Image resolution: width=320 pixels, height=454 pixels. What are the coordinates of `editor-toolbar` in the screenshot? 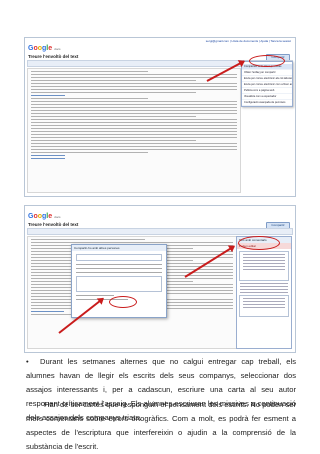 It's located at (160, 235).